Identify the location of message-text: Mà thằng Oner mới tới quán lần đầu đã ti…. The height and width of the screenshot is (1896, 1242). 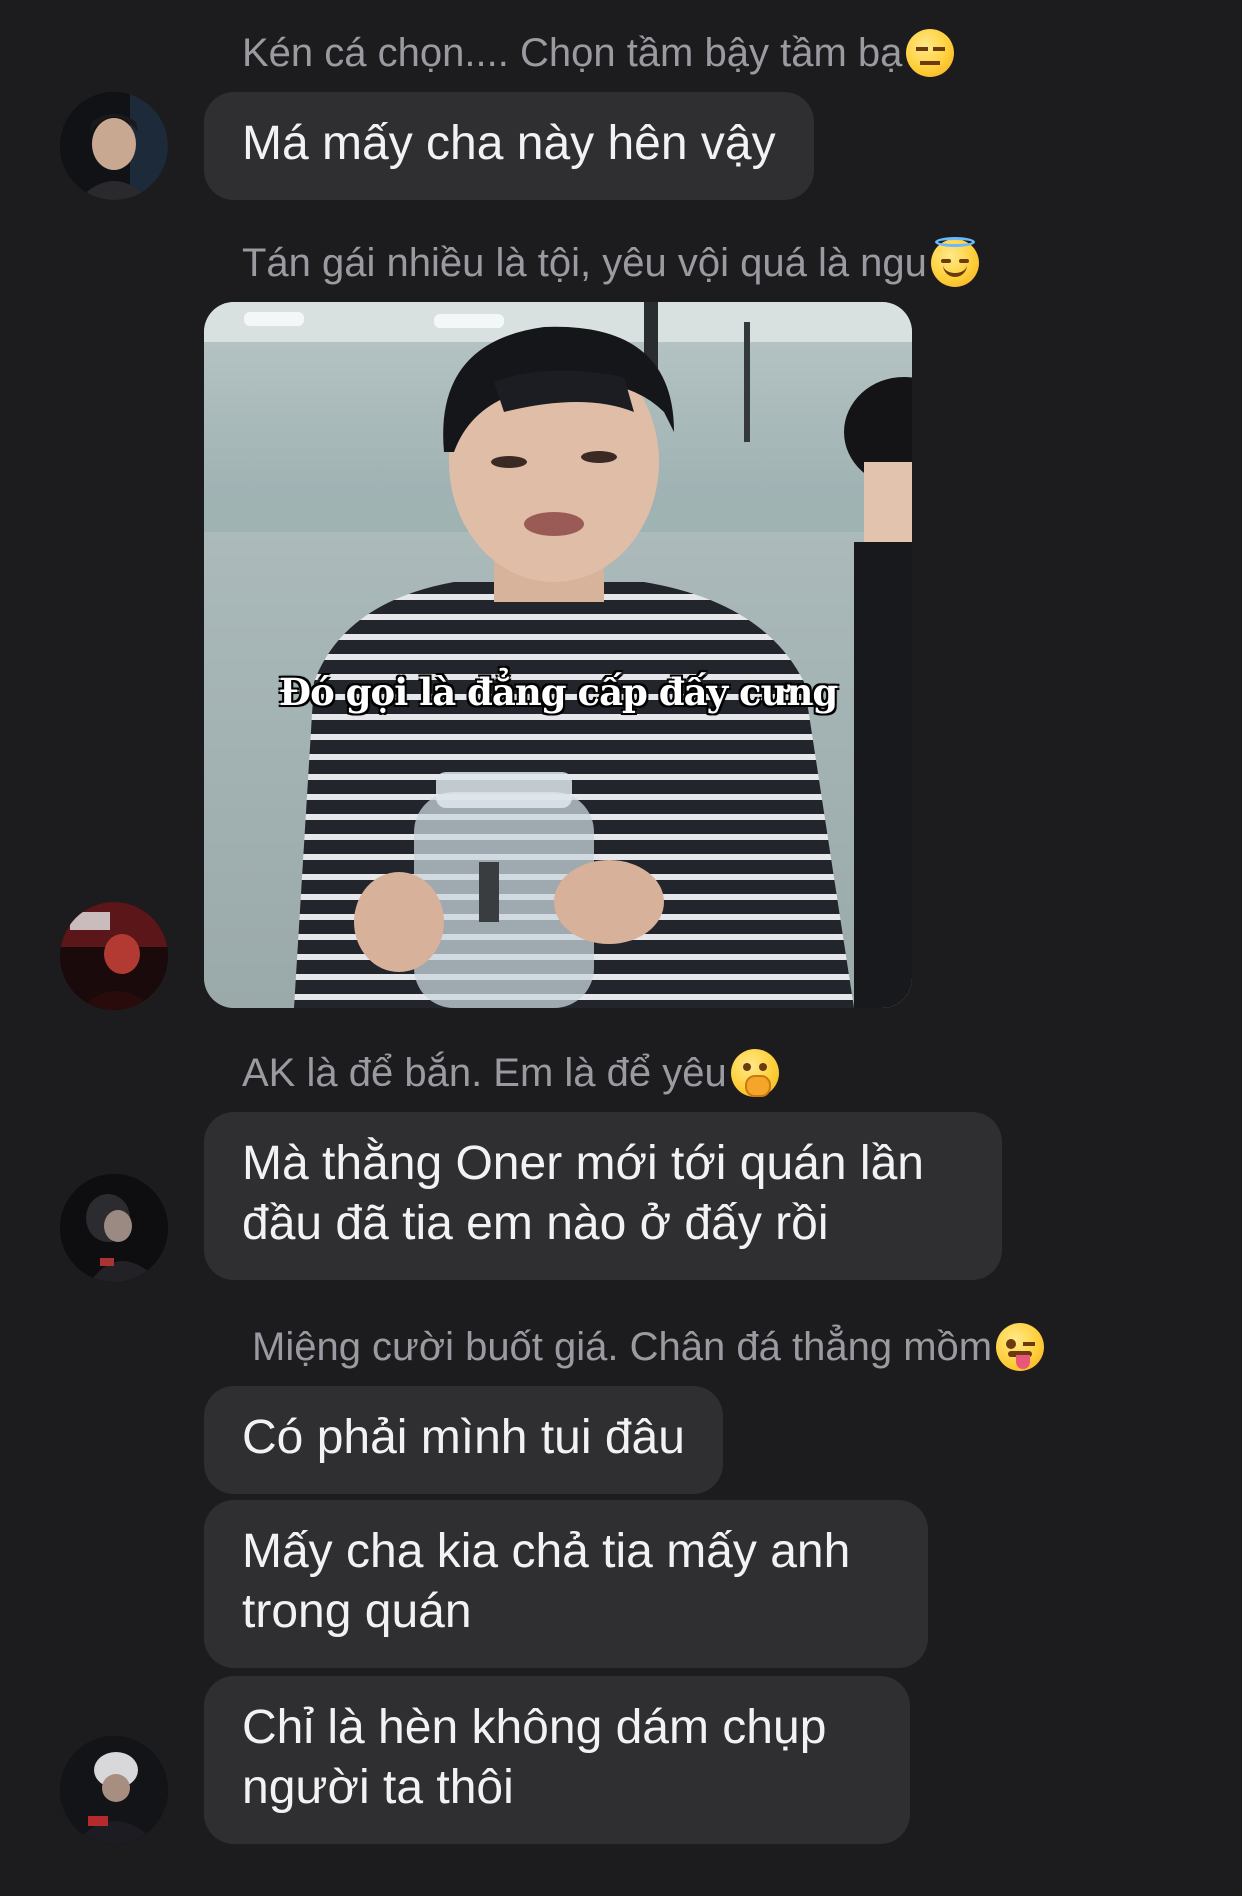
(583, 1193).